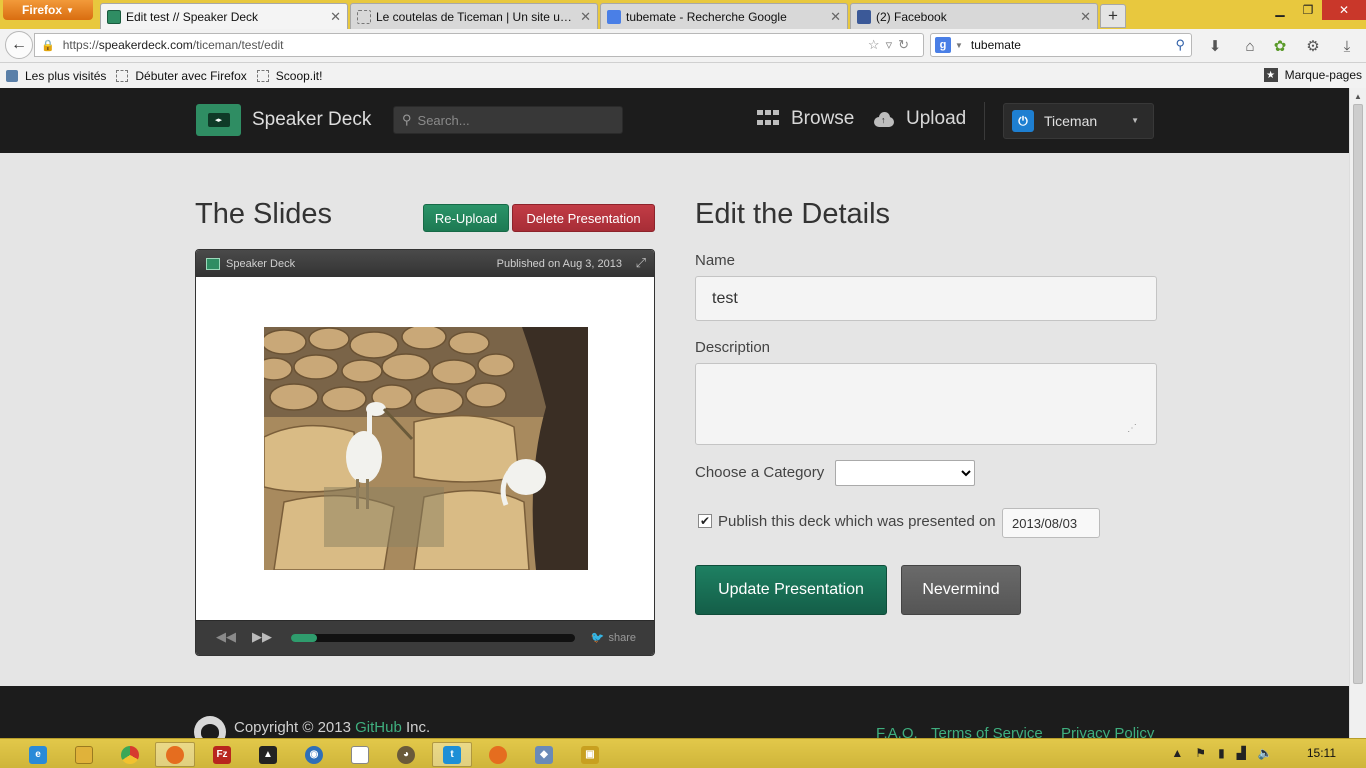 The image size is (1366, 768). What do you see at coordinates (974, 16) in the screenshot?
I see `tab-facebook: (2) Facebook ✕` at bounding box center [974, 16].